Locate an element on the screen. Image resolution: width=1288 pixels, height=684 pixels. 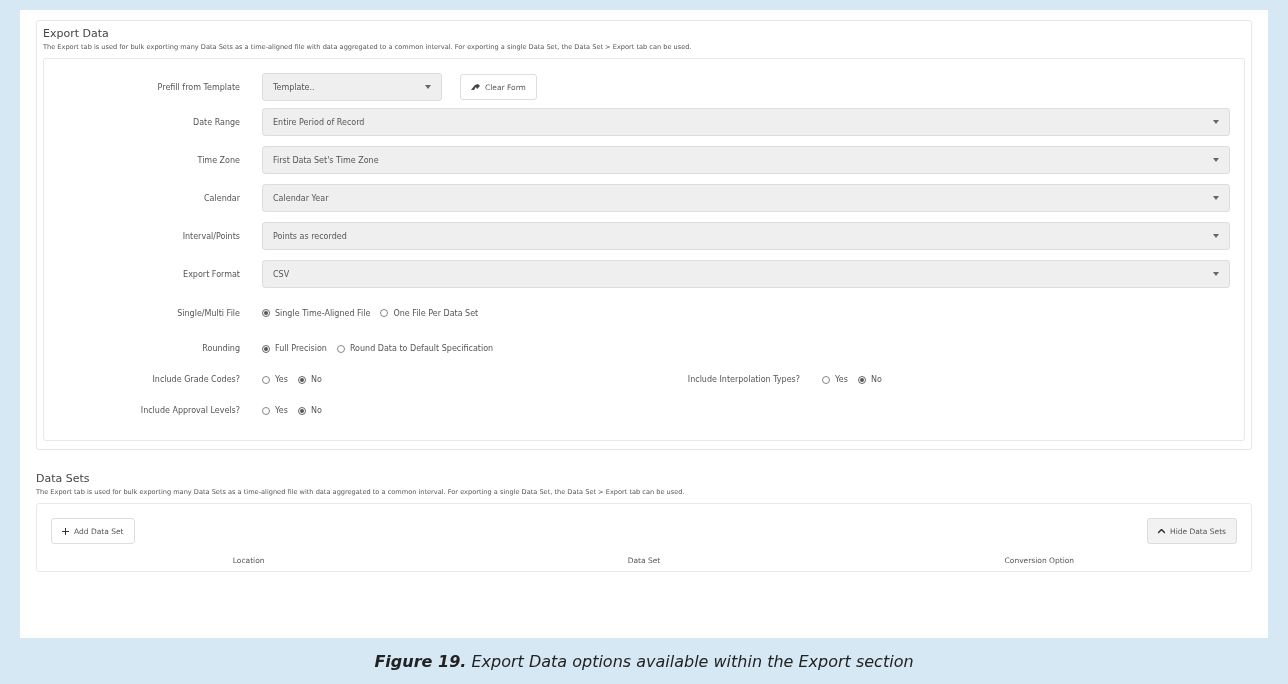
figure-caption: Figure 19. Export Data options available within the Export section is located at coordinates (644, 661).